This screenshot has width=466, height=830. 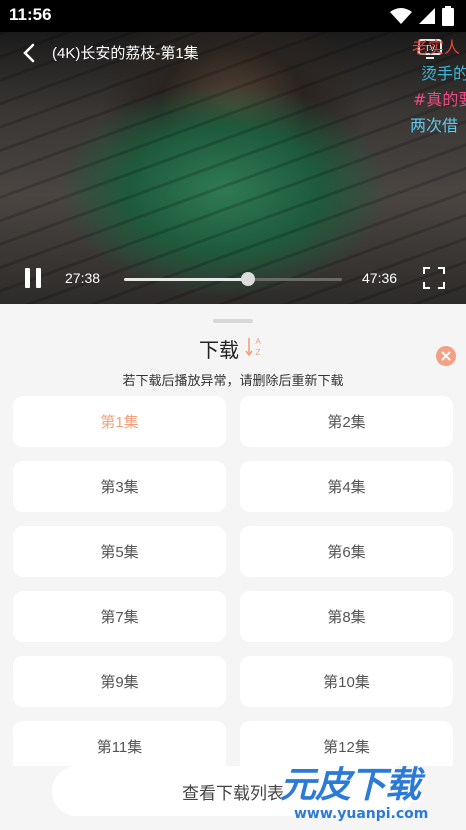 What do you see at coordinates (258, 341) in the screenshot?
I see `sort-label-a: A` at bounding box center [258, 341].